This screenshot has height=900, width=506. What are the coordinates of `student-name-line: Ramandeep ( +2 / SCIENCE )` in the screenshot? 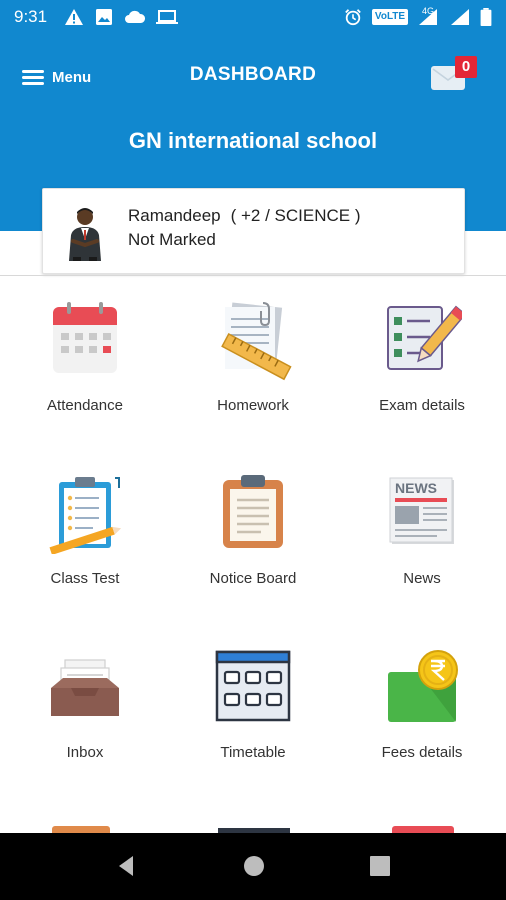 It's located at (244, 216).